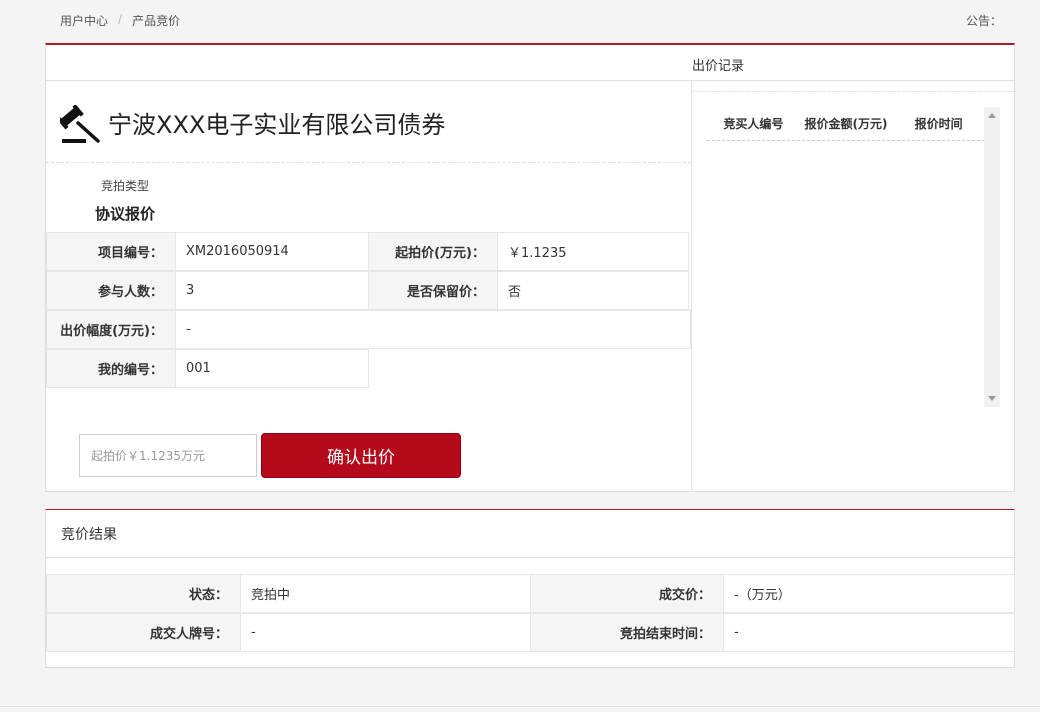  Describe the element at coordinates (753, 124) in the screenshot. I see `column-bidder-no: 竞买人编号` at that location.